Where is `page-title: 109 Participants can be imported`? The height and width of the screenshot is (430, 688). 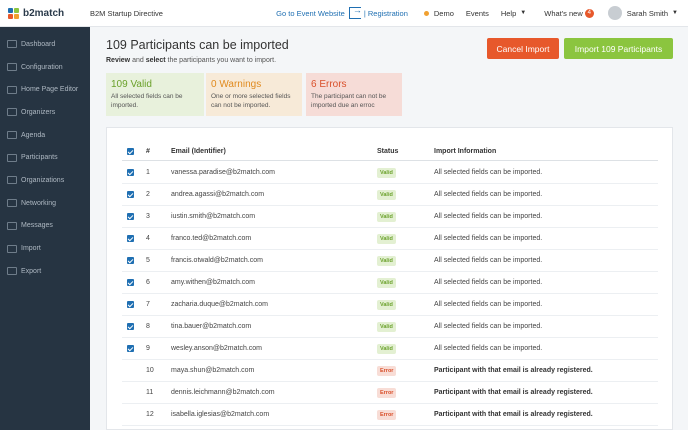 page-title: 109 Participants can be imported is located at coordinates (197, 45).